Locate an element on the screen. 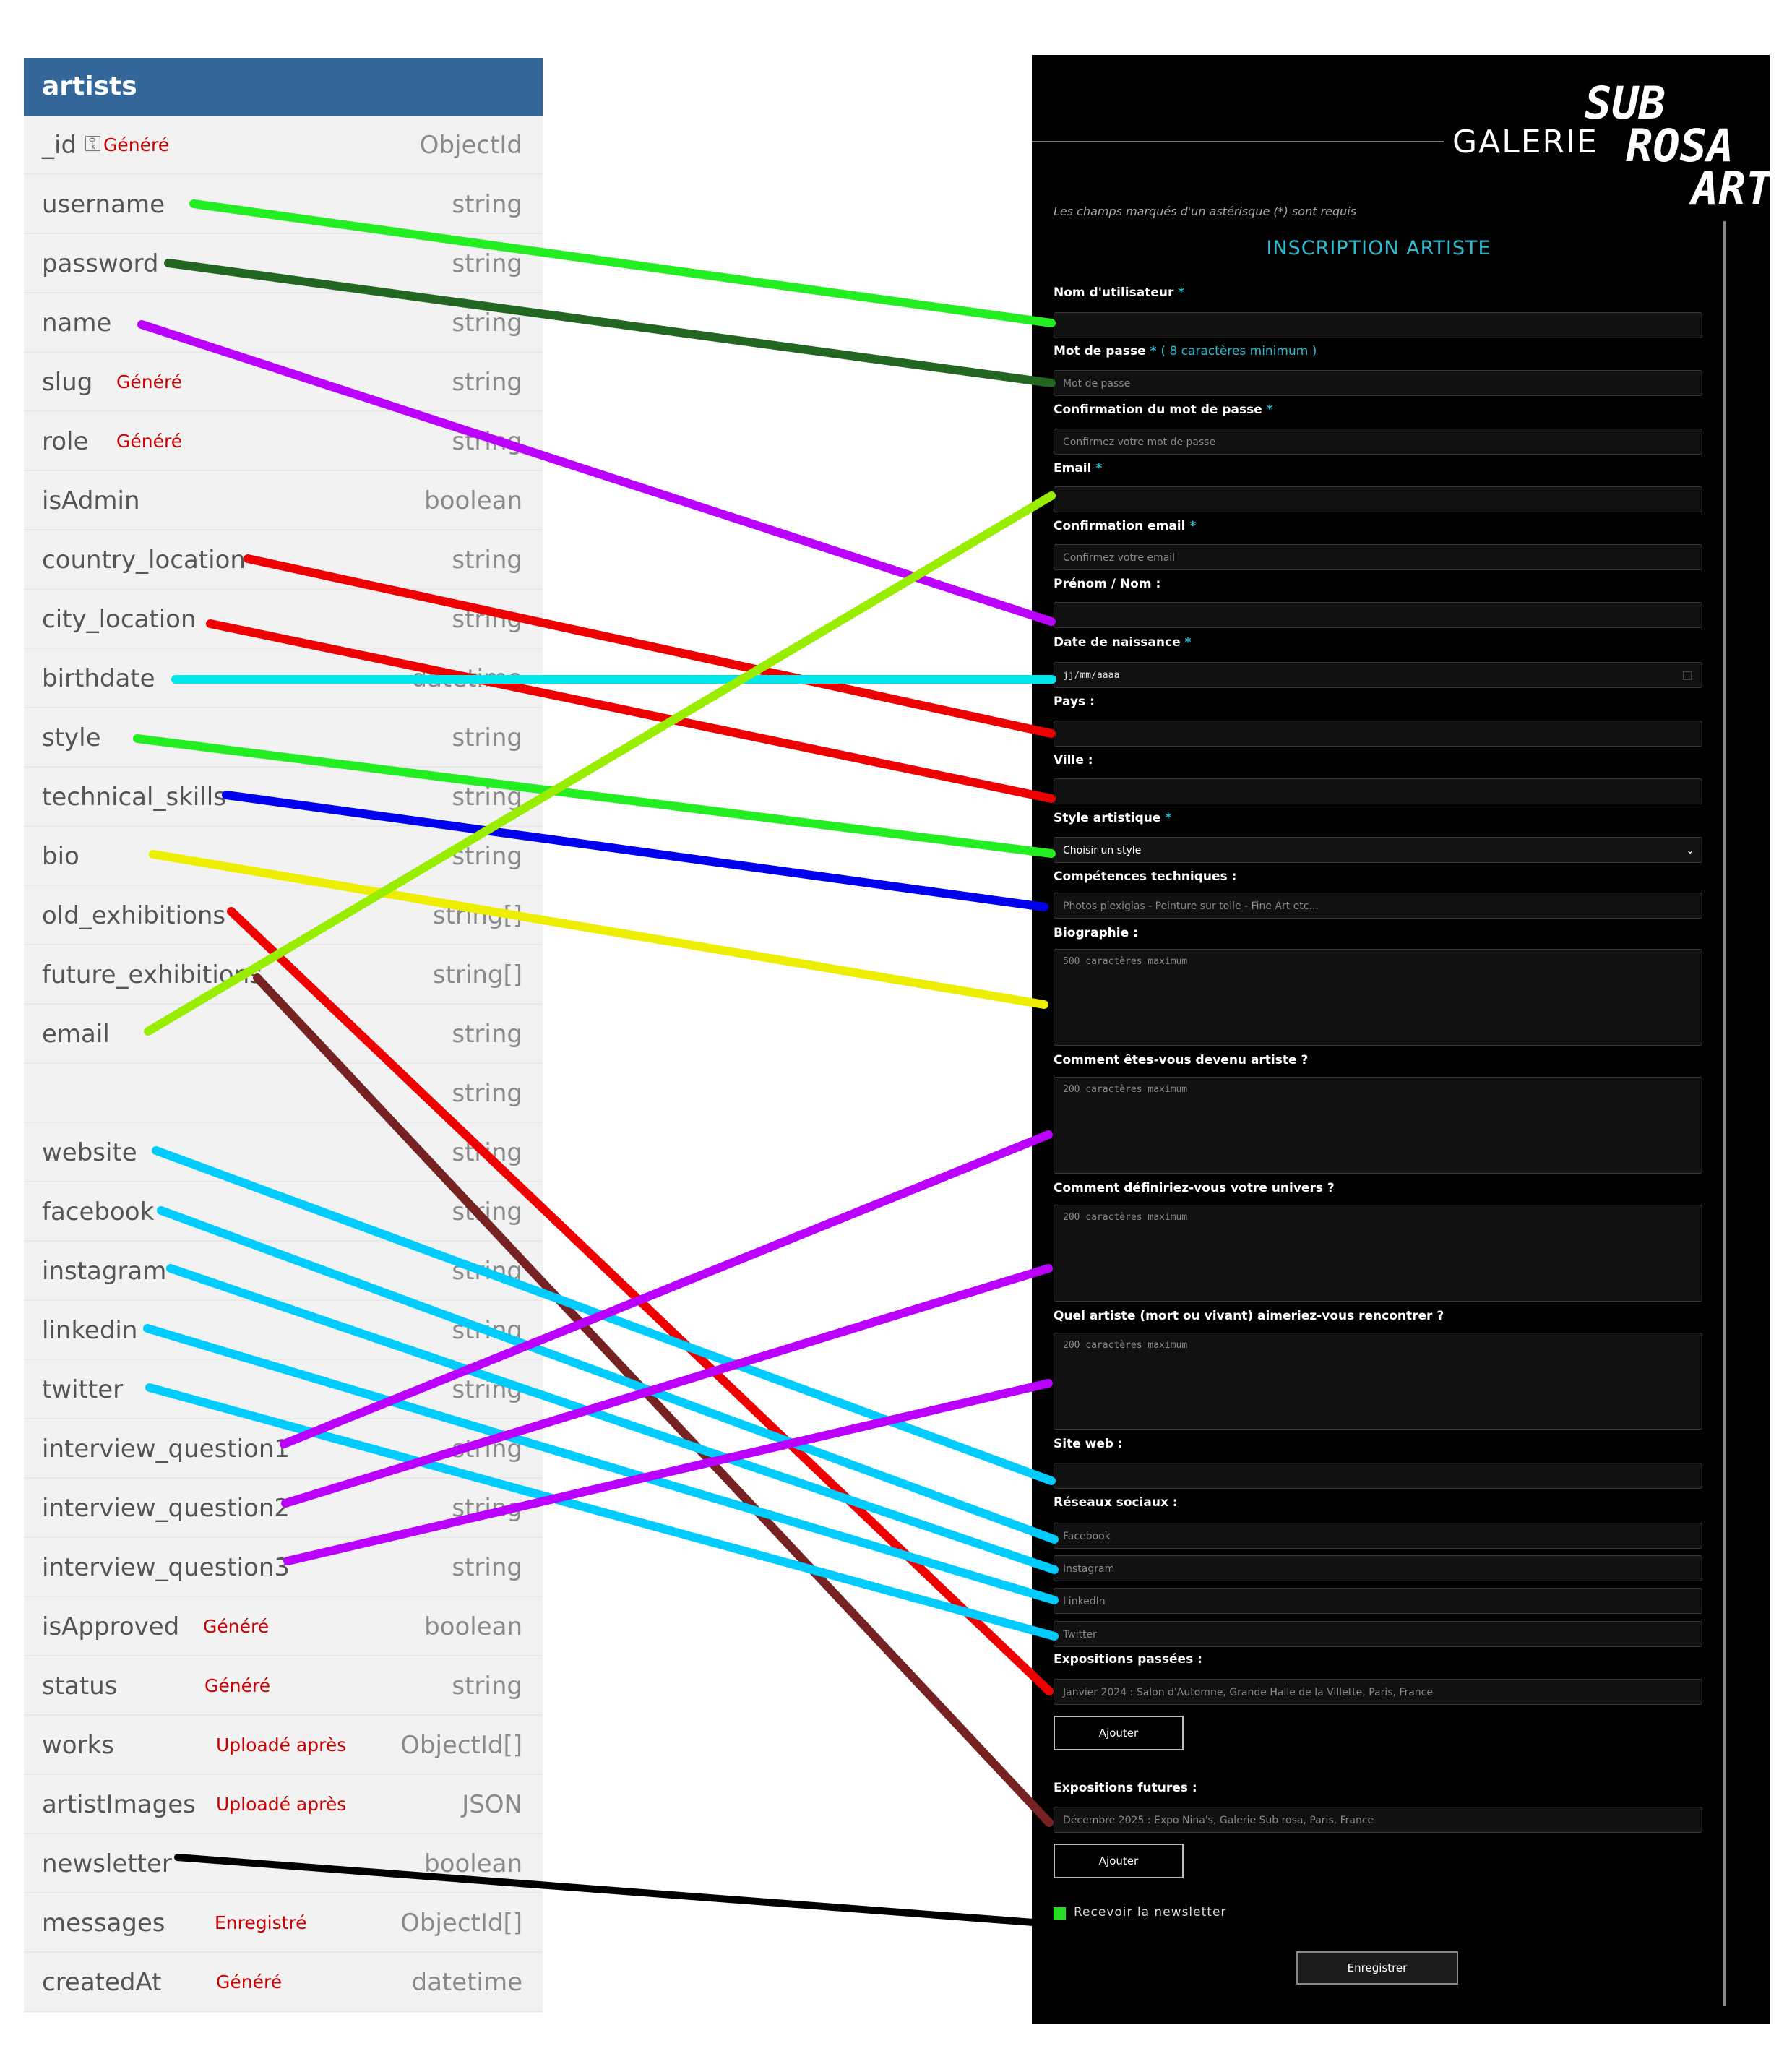  connector-newsletter is located at coordinates (605, 1890).